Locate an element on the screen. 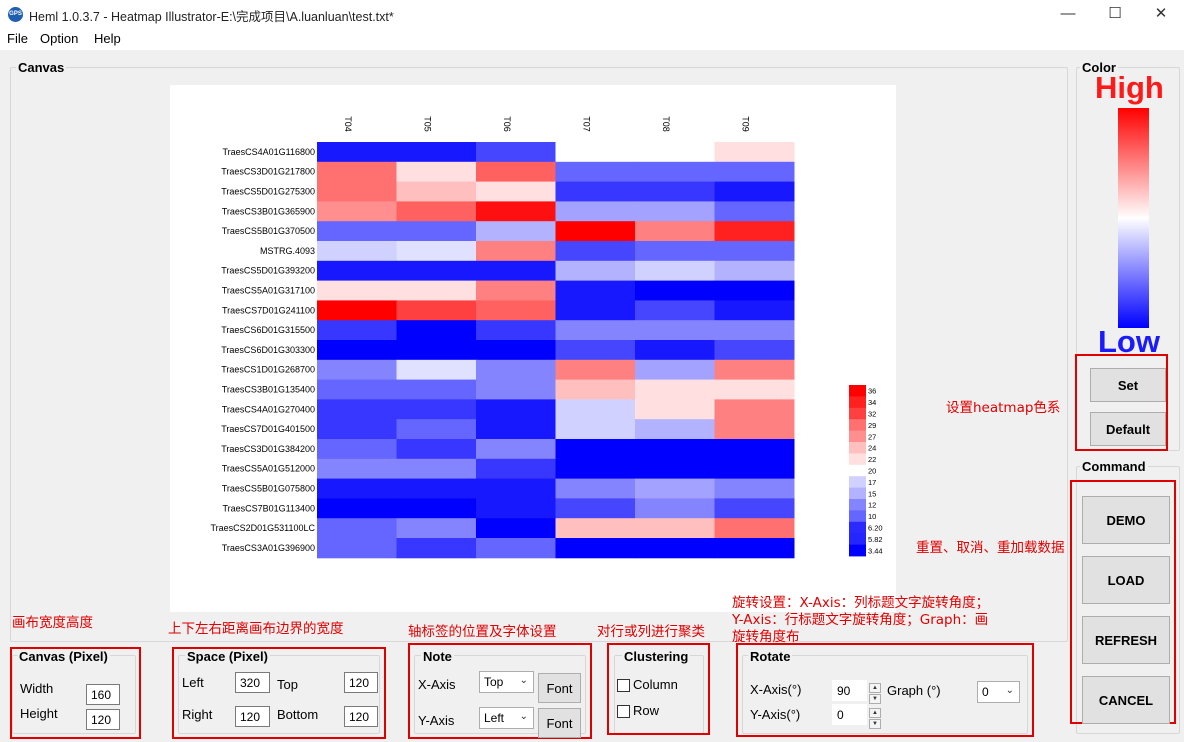  width-input: 160 is located at coordinates (103, 694).